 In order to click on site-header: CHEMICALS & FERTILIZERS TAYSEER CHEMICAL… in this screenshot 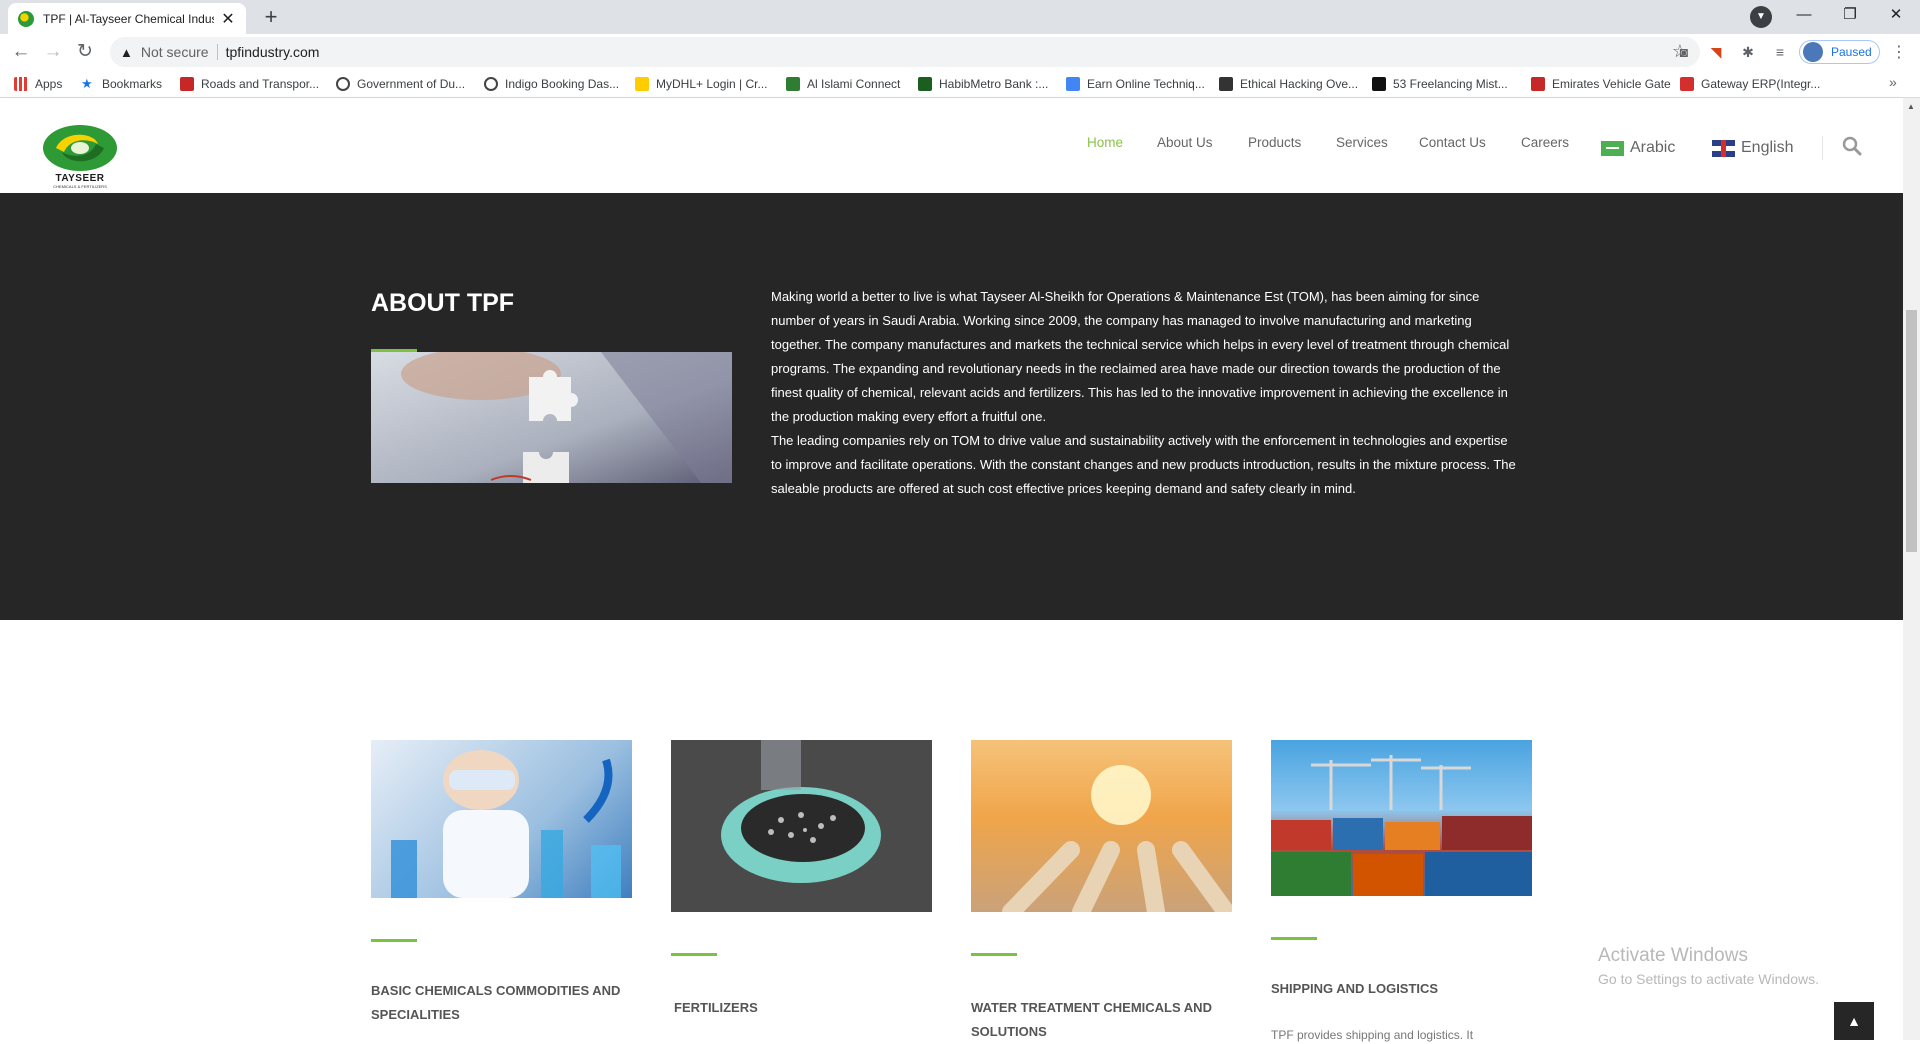, I will do `click(951, 145)`.